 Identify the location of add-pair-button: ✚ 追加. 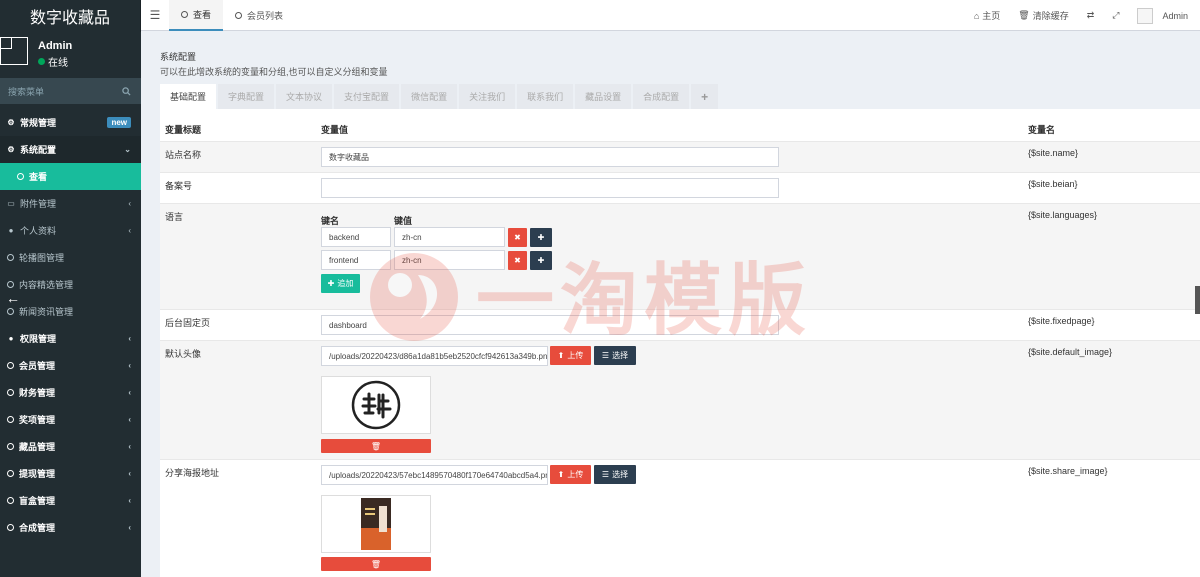
(340, 283).